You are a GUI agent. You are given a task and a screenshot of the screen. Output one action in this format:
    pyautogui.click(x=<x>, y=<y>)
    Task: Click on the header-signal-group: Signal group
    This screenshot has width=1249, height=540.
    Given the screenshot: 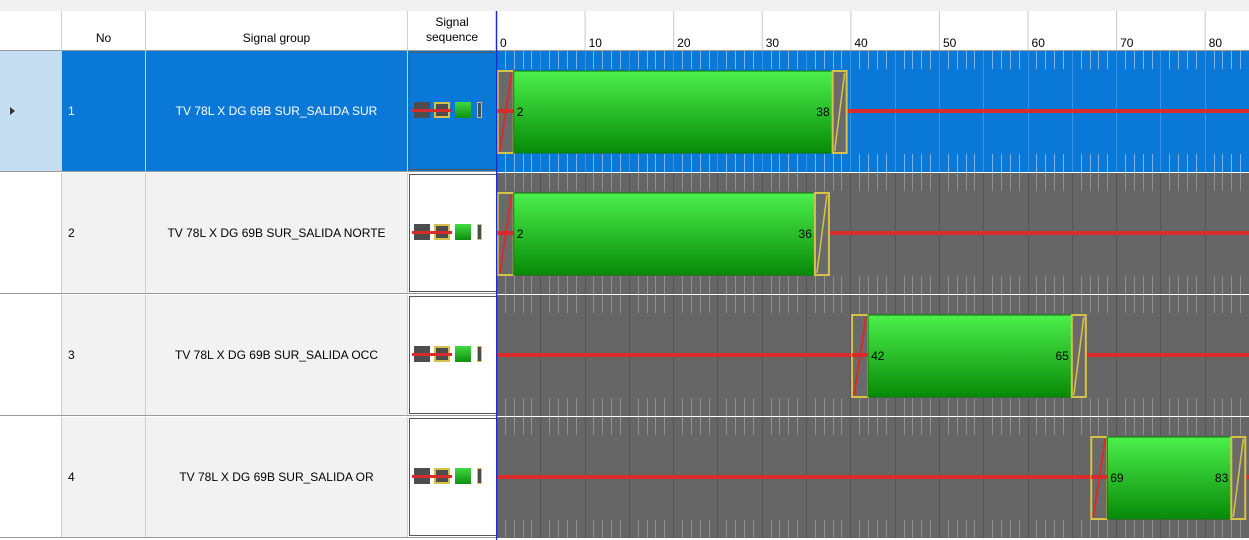 What is the action you would take?
    pyautogui.click(x=277, y=31)
    